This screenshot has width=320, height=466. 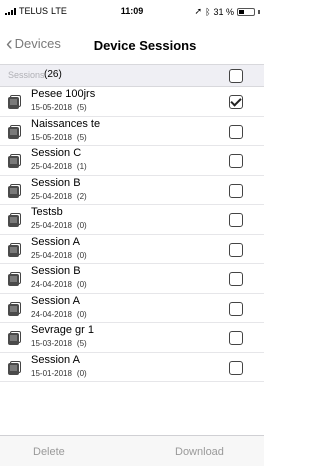 I want to click on session-meta: 15-01-2018 (0), so click(x=59, y=373).